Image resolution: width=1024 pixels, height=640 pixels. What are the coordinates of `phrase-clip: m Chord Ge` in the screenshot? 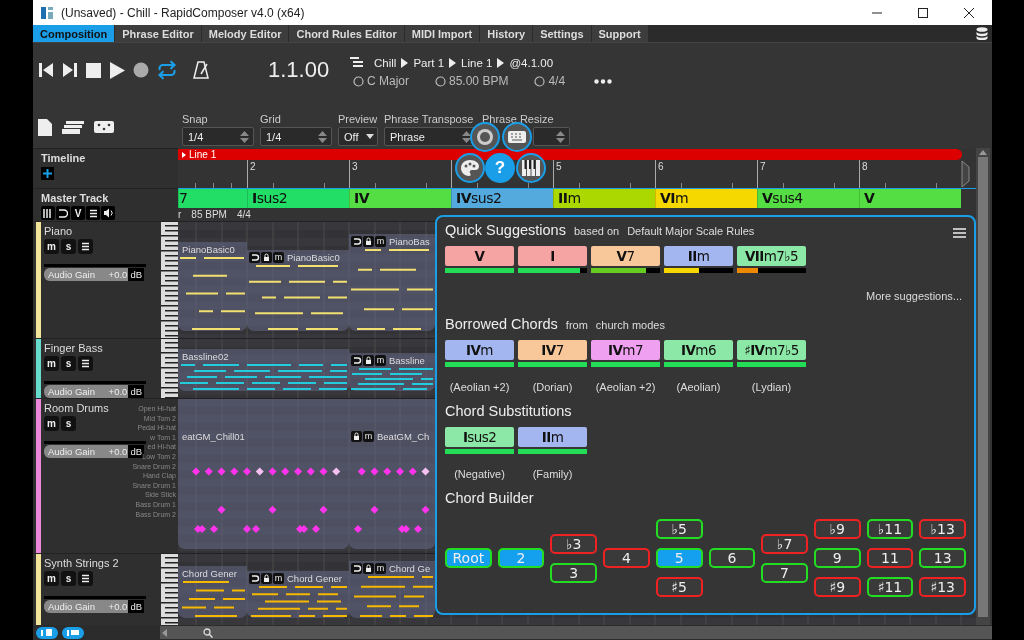 It's located at (392, 589).